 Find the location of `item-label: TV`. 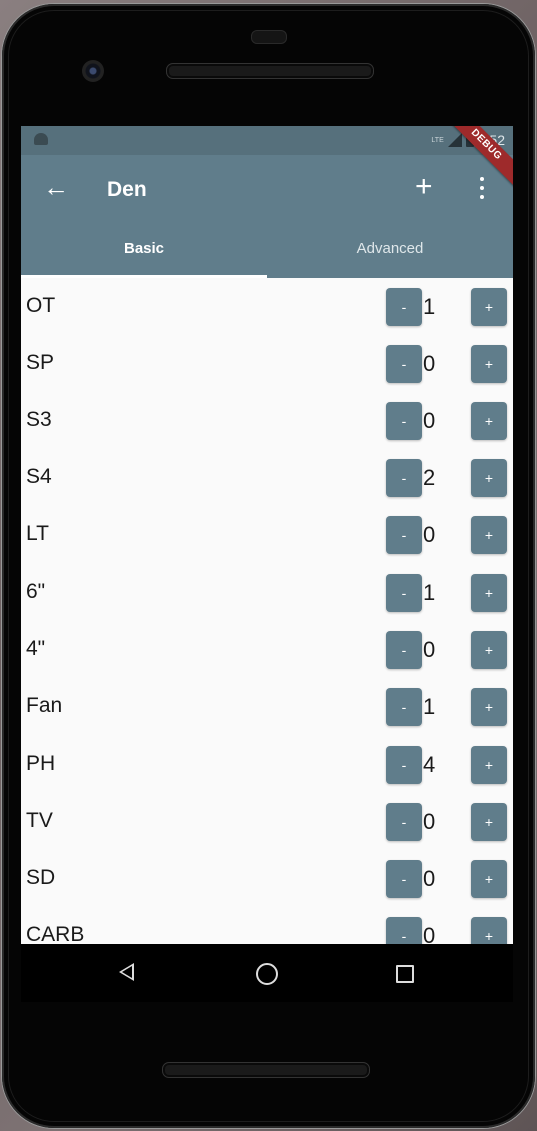

item-label: TV is located at coordinates (39, 820).